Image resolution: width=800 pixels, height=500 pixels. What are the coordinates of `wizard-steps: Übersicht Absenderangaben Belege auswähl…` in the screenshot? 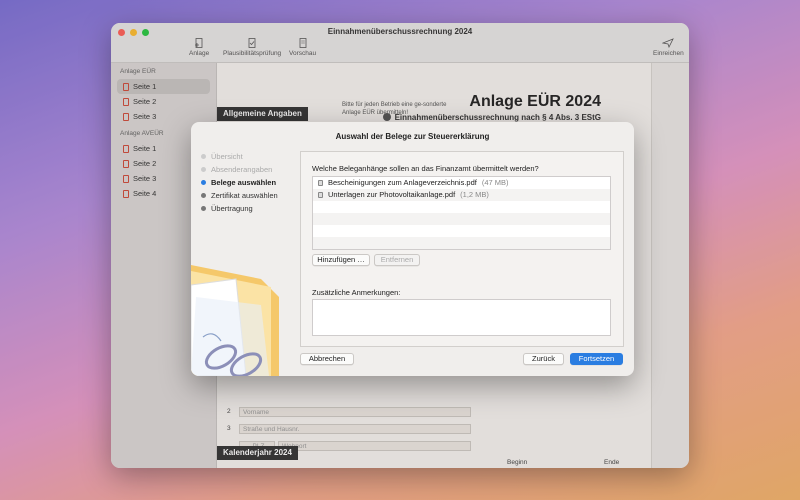 It's located at (239, 182).